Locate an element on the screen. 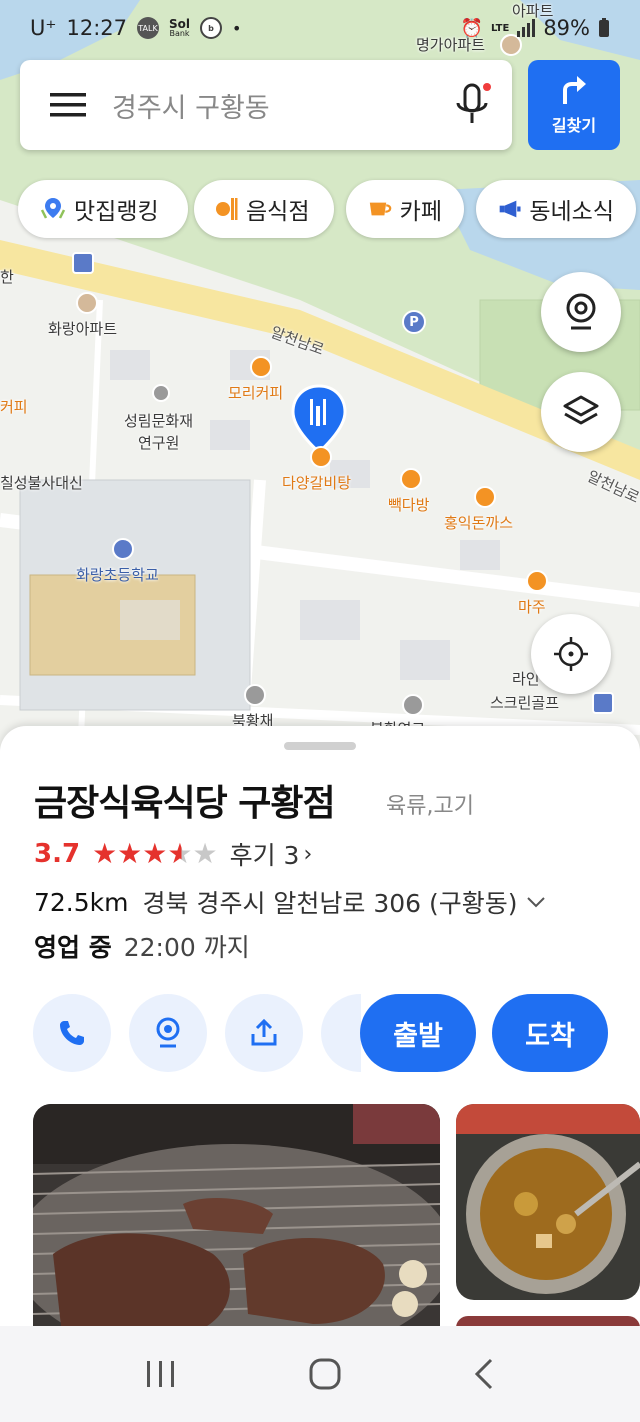  chip-label: 동네소식 is located at coordinates (571, 212).